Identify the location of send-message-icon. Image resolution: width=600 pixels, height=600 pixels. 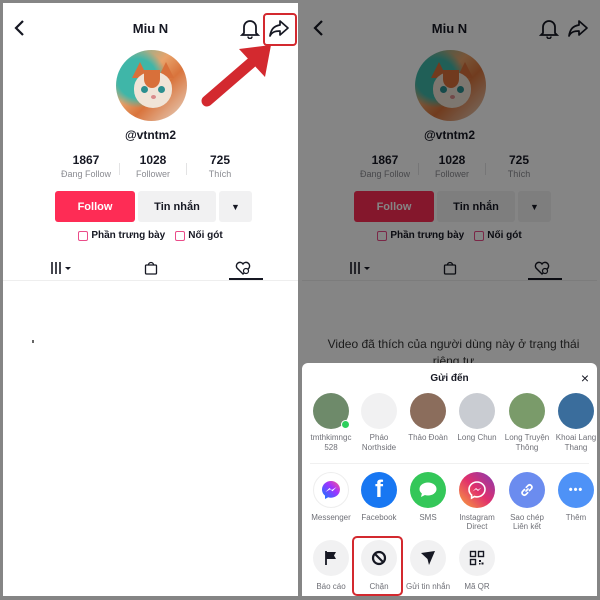
(428, 558).